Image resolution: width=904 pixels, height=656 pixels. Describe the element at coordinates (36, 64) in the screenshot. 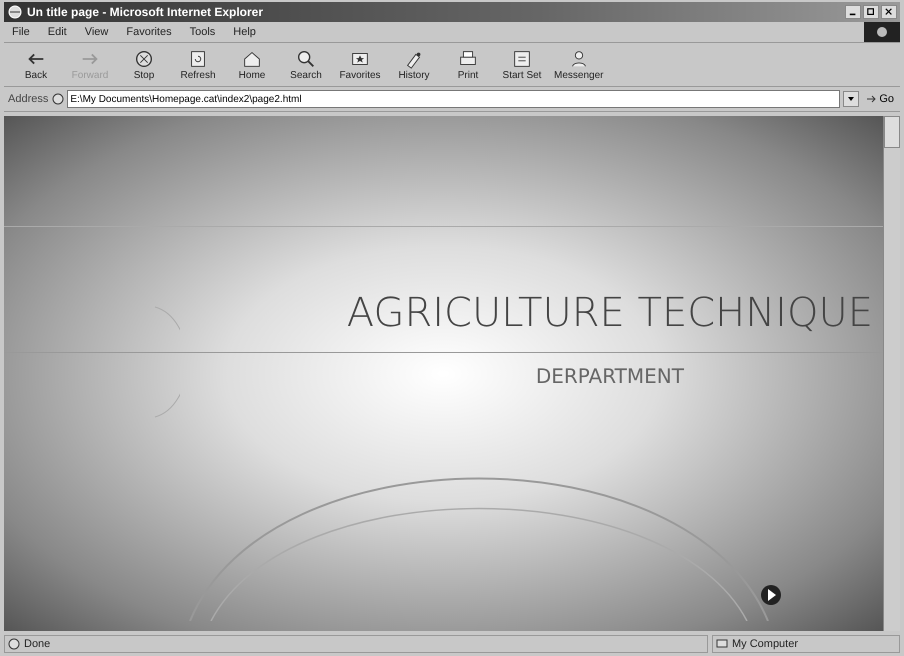

I see `toolbar-button: Back` at that location.